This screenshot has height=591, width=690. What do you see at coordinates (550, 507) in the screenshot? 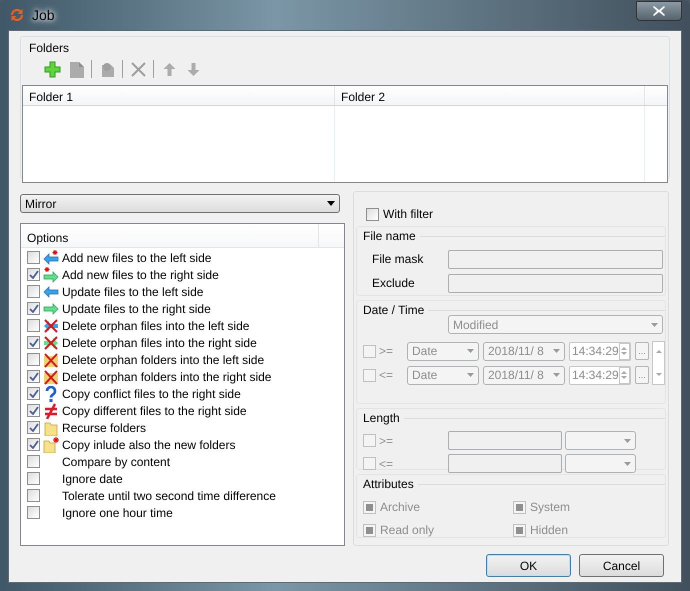
I see `checkbox-label: System` at bounding box center [550, 507].